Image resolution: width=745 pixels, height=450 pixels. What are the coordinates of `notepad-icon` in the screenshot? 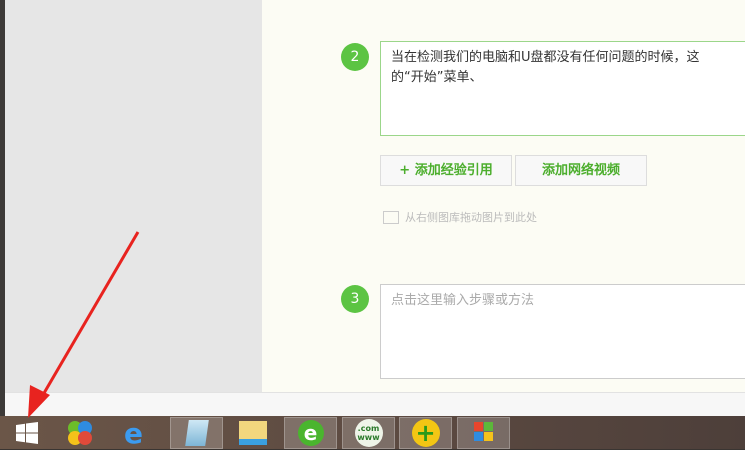 It's located at (196, 433).